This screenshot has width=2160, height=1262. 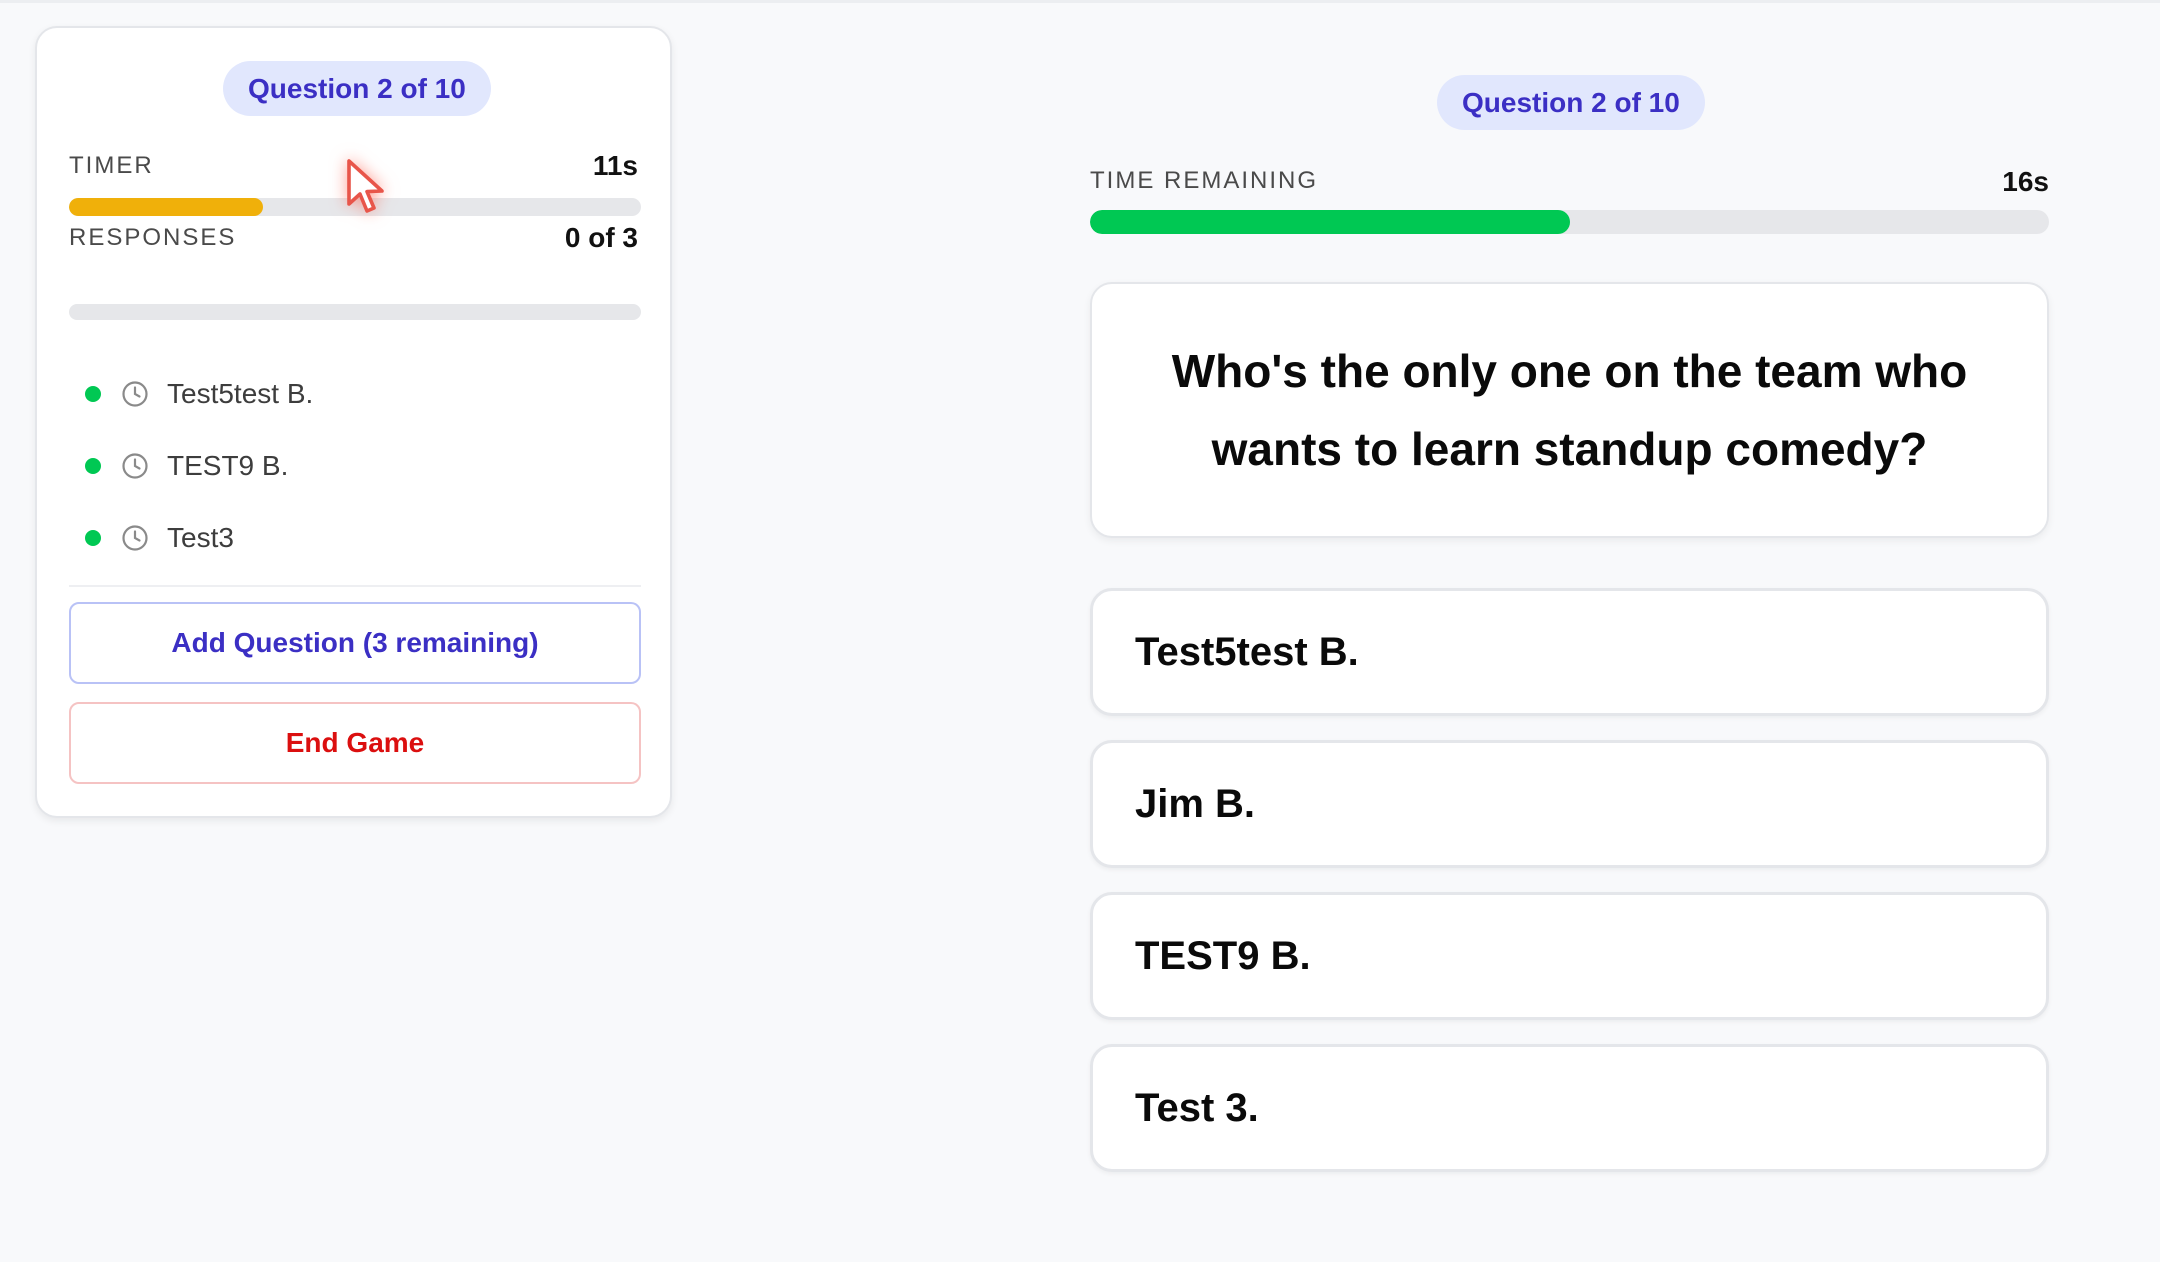 I want to click on responses-value: 0 of 3, so click(x=601, y=237).